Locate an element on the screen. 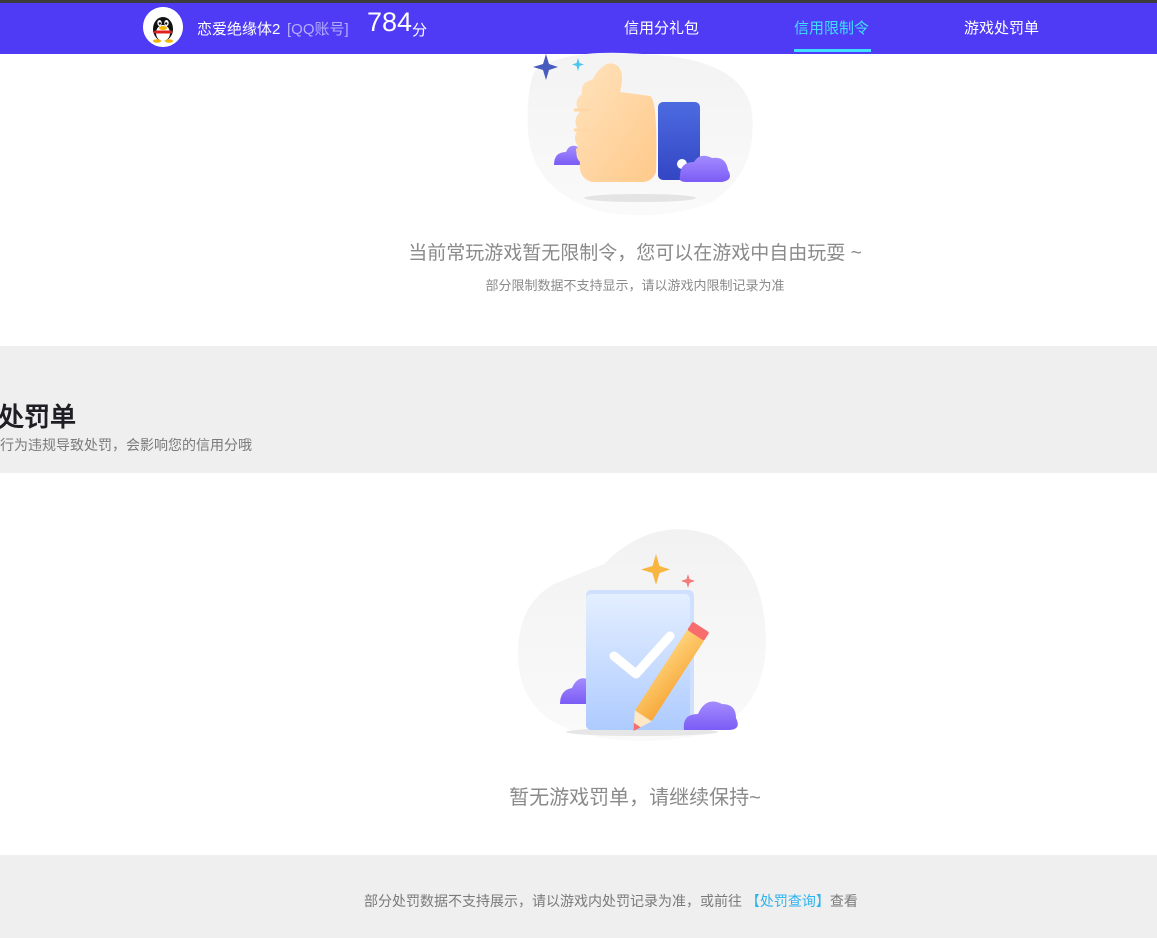  penalty-section-title: 戏处罚单 is located at coordinates (38, 417).